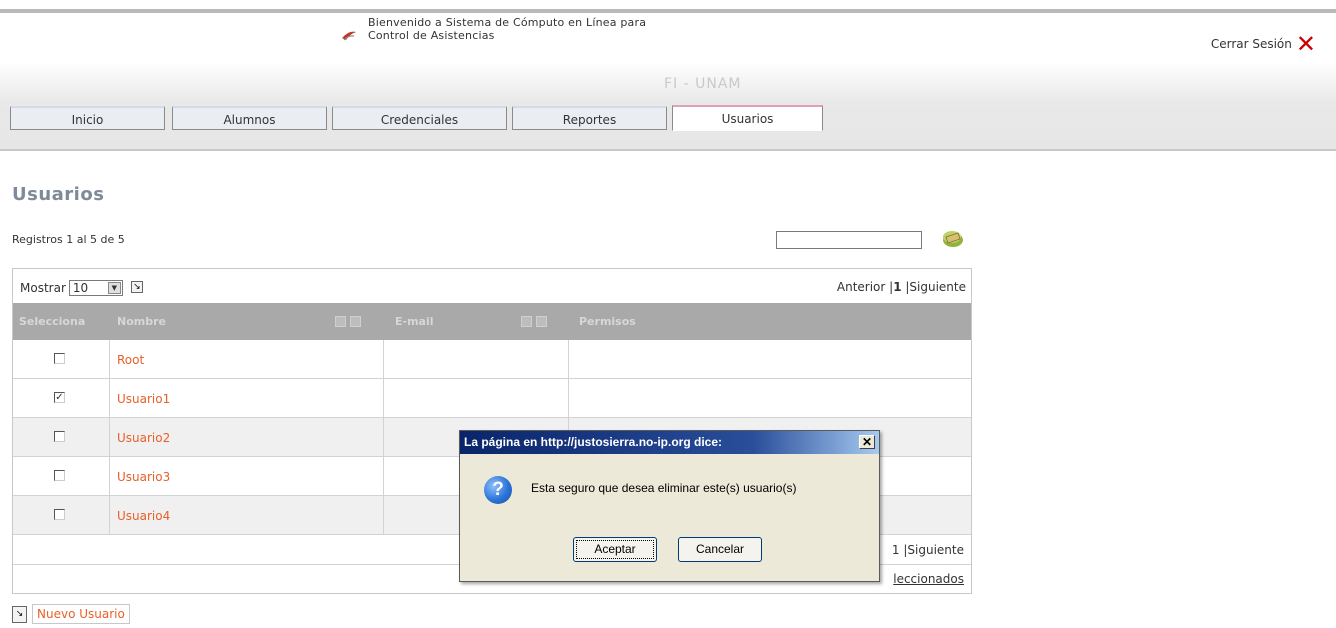  What do you see at coordinates (349, 36) in the screenshot?
I see `logo-icon` at bounding box center [349, 36].